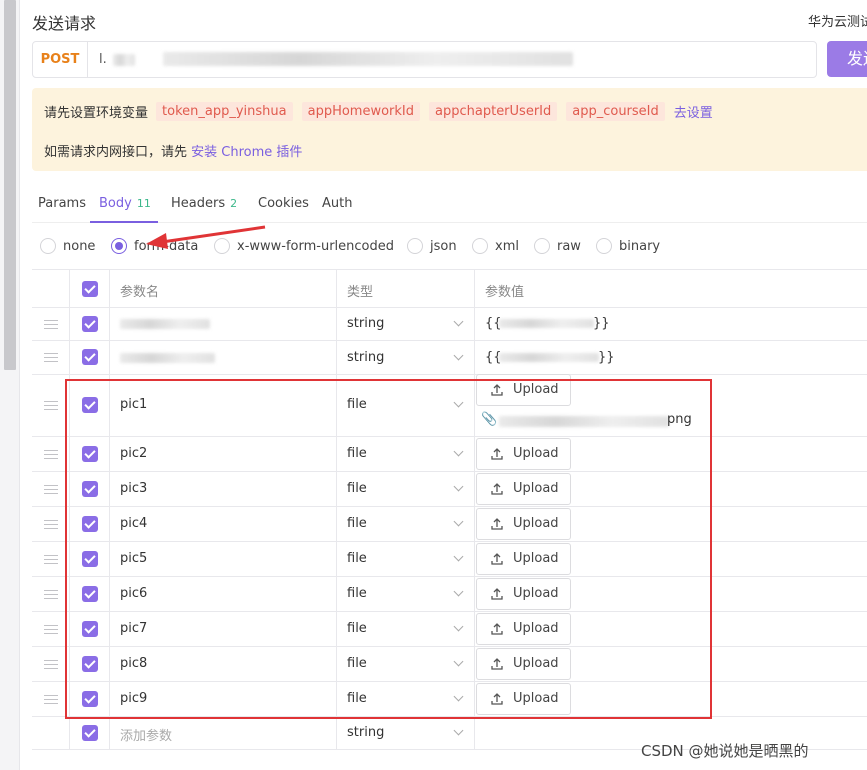 The image size is (867, 770). What do you see at coordinates (10, 185) in the screenshot?
I see `scrollbar` at bounding box center [10, 185].